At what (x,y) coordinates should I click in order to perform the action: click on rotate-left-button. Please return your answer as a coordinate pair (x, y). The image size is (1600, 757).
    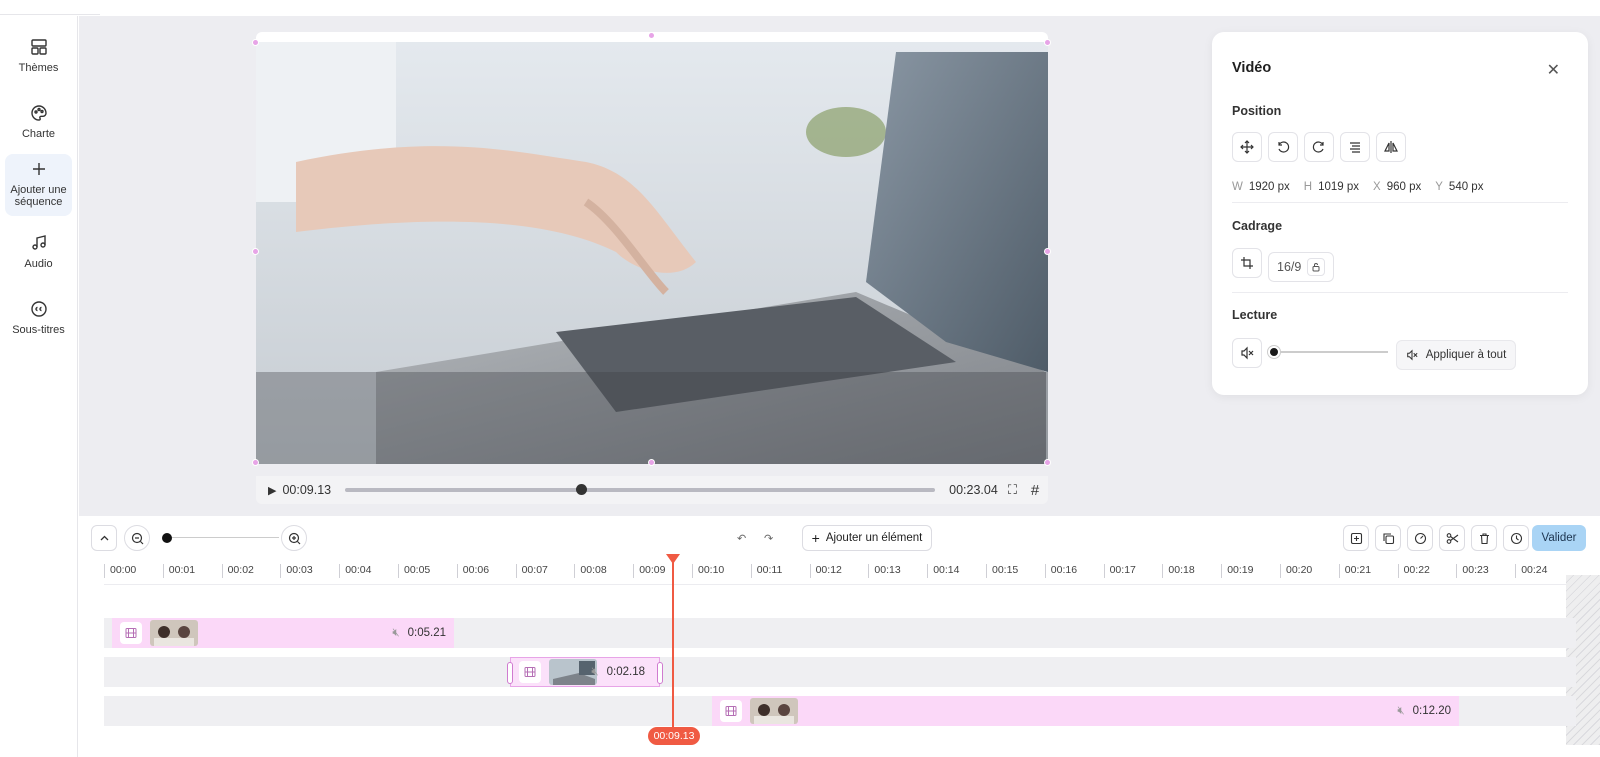
    Looking at the image, I should click on (1283, 147).